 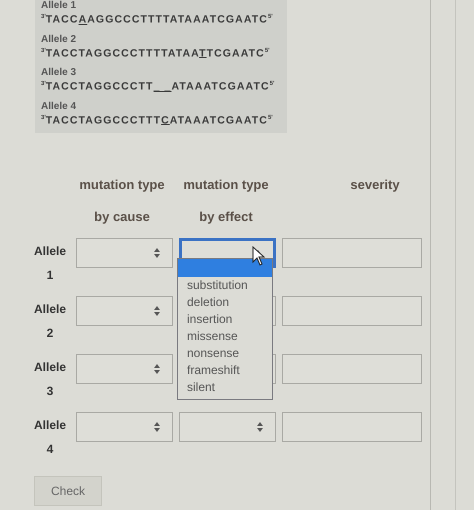 What do you see at coordinates (59, 5) in the screenshot?
I see `allele-title: Allele 1` at bounding box center [59, 5].